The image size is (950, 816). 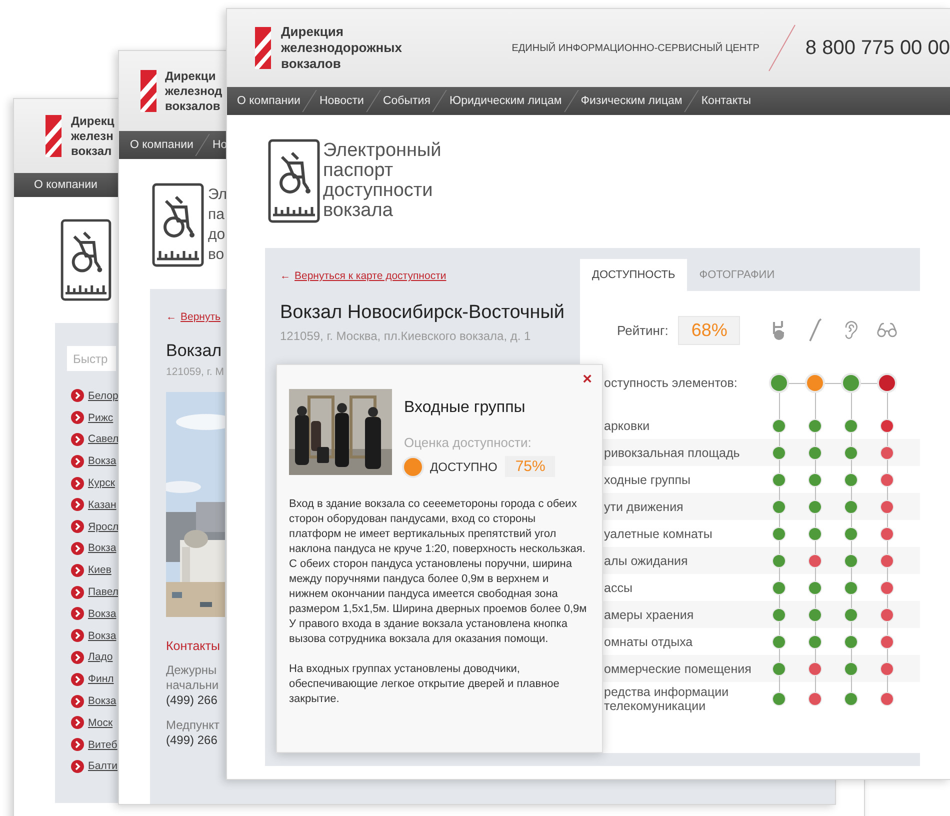 What do you see at coordinates (103, 396) in the screenshot?
I see `station-link: Белор` at bounding box center [103, 396].